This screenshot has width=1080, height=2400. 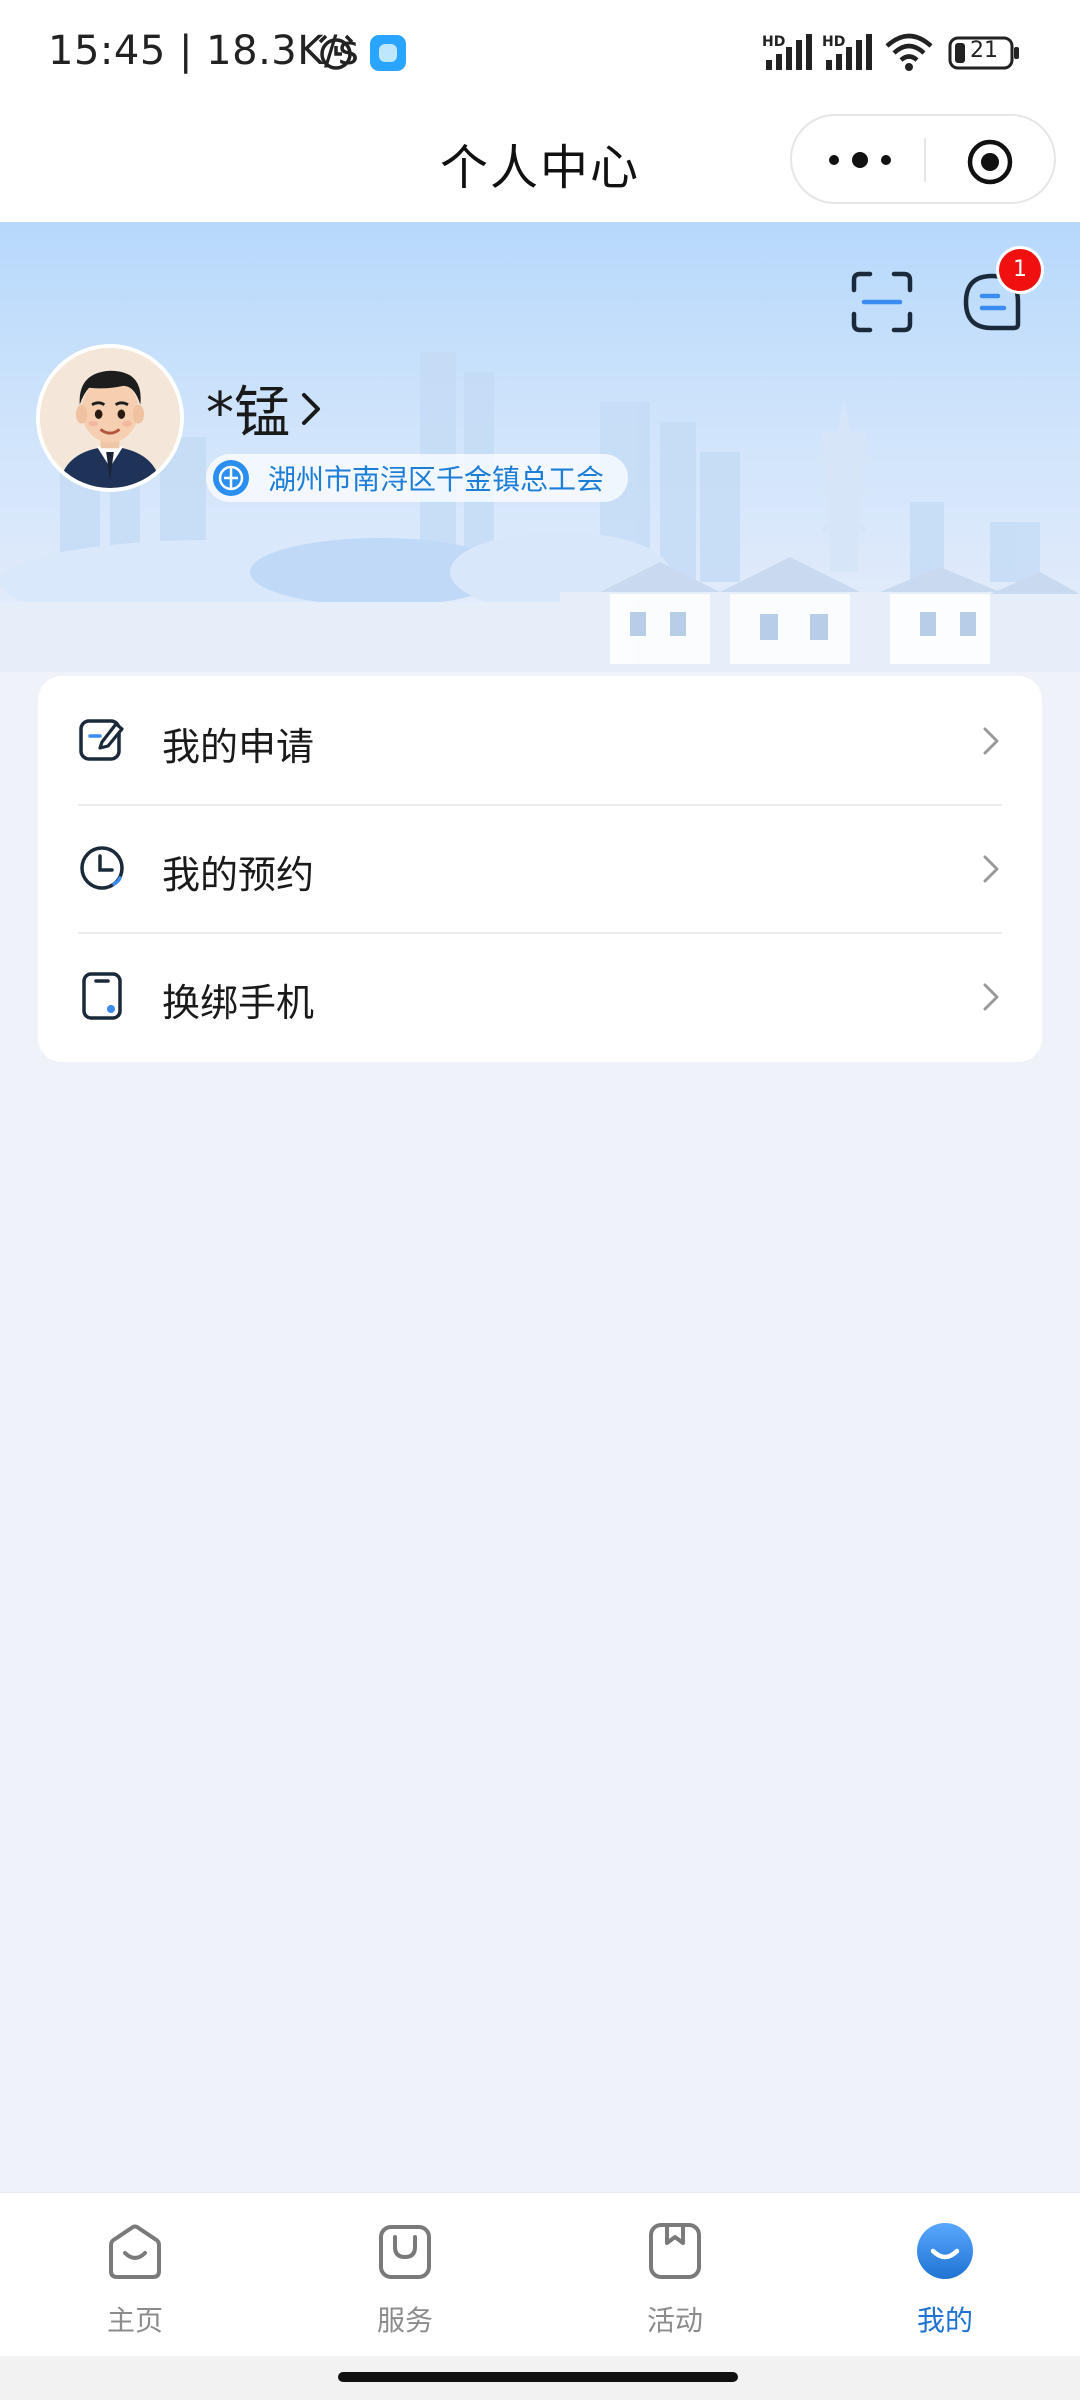 What do you see at coordinates (102, 996) in the screenshot?
I see `phone-icon` at bounding box center [102, 996].